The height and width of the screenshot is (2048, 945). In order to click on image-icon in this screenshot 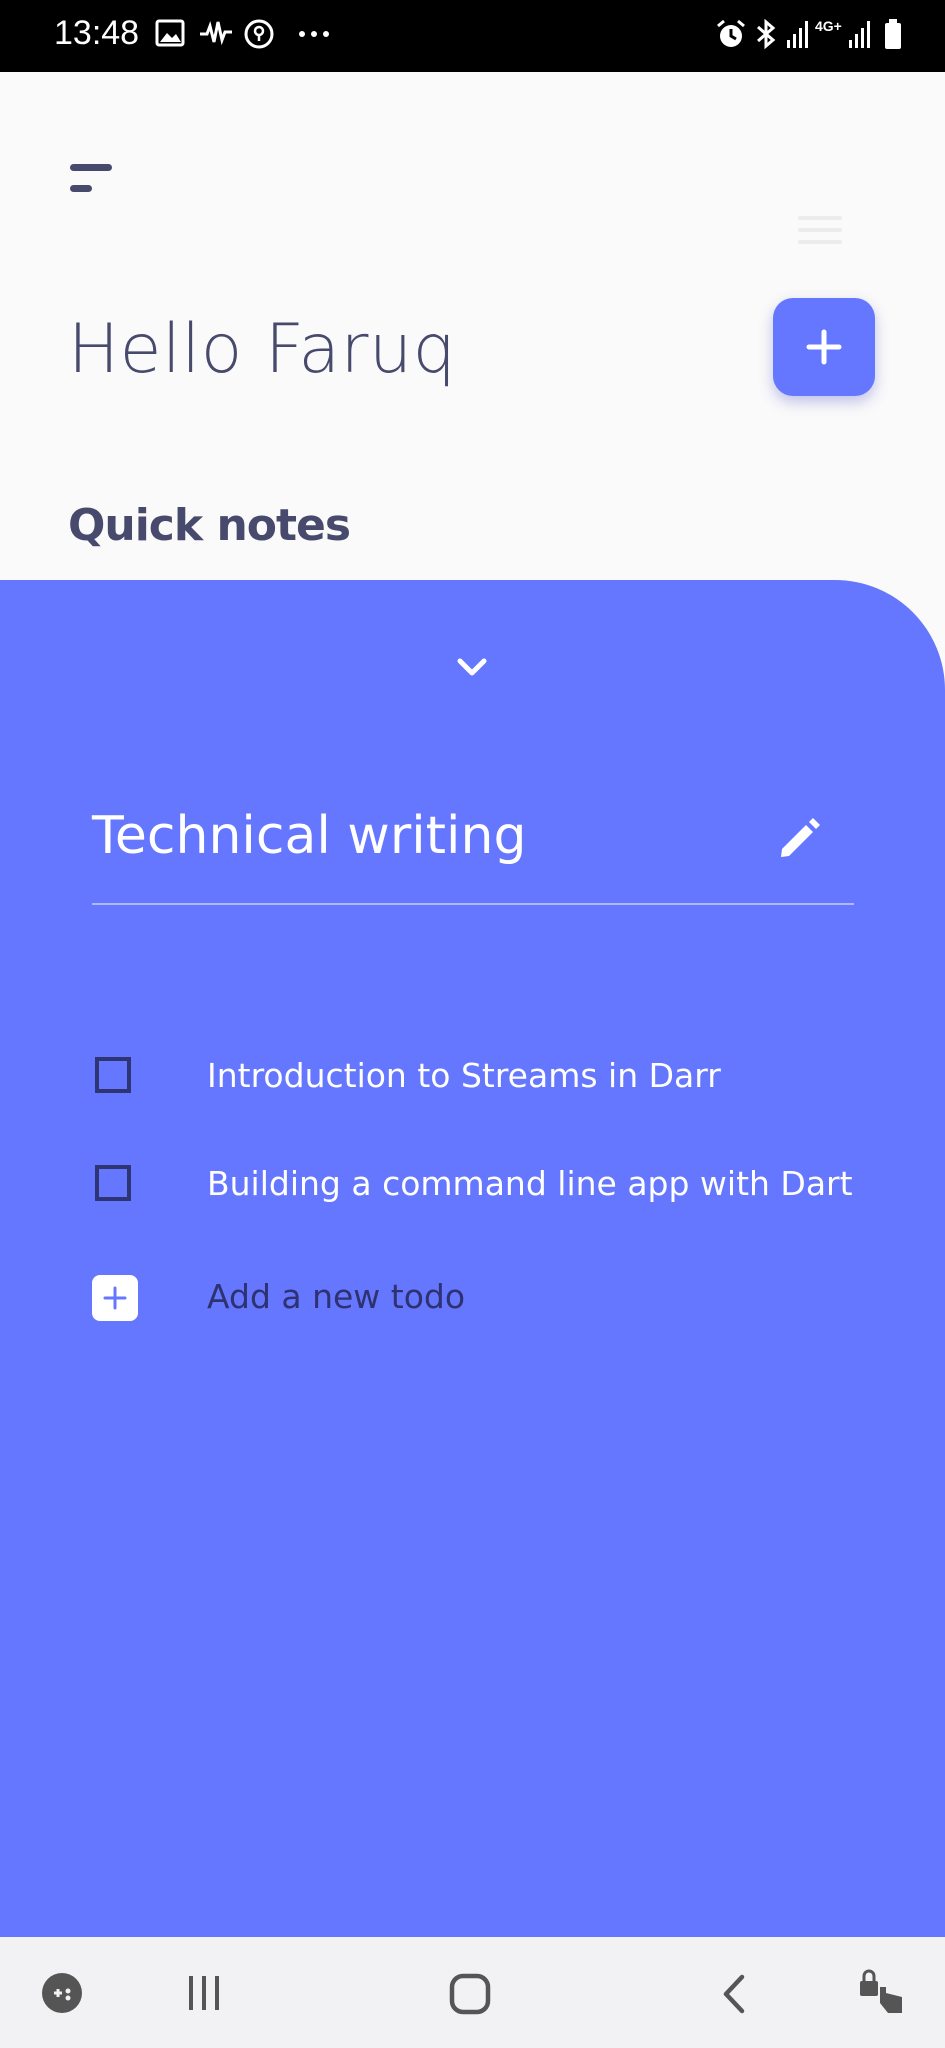, I will do `click(170, 33)`.